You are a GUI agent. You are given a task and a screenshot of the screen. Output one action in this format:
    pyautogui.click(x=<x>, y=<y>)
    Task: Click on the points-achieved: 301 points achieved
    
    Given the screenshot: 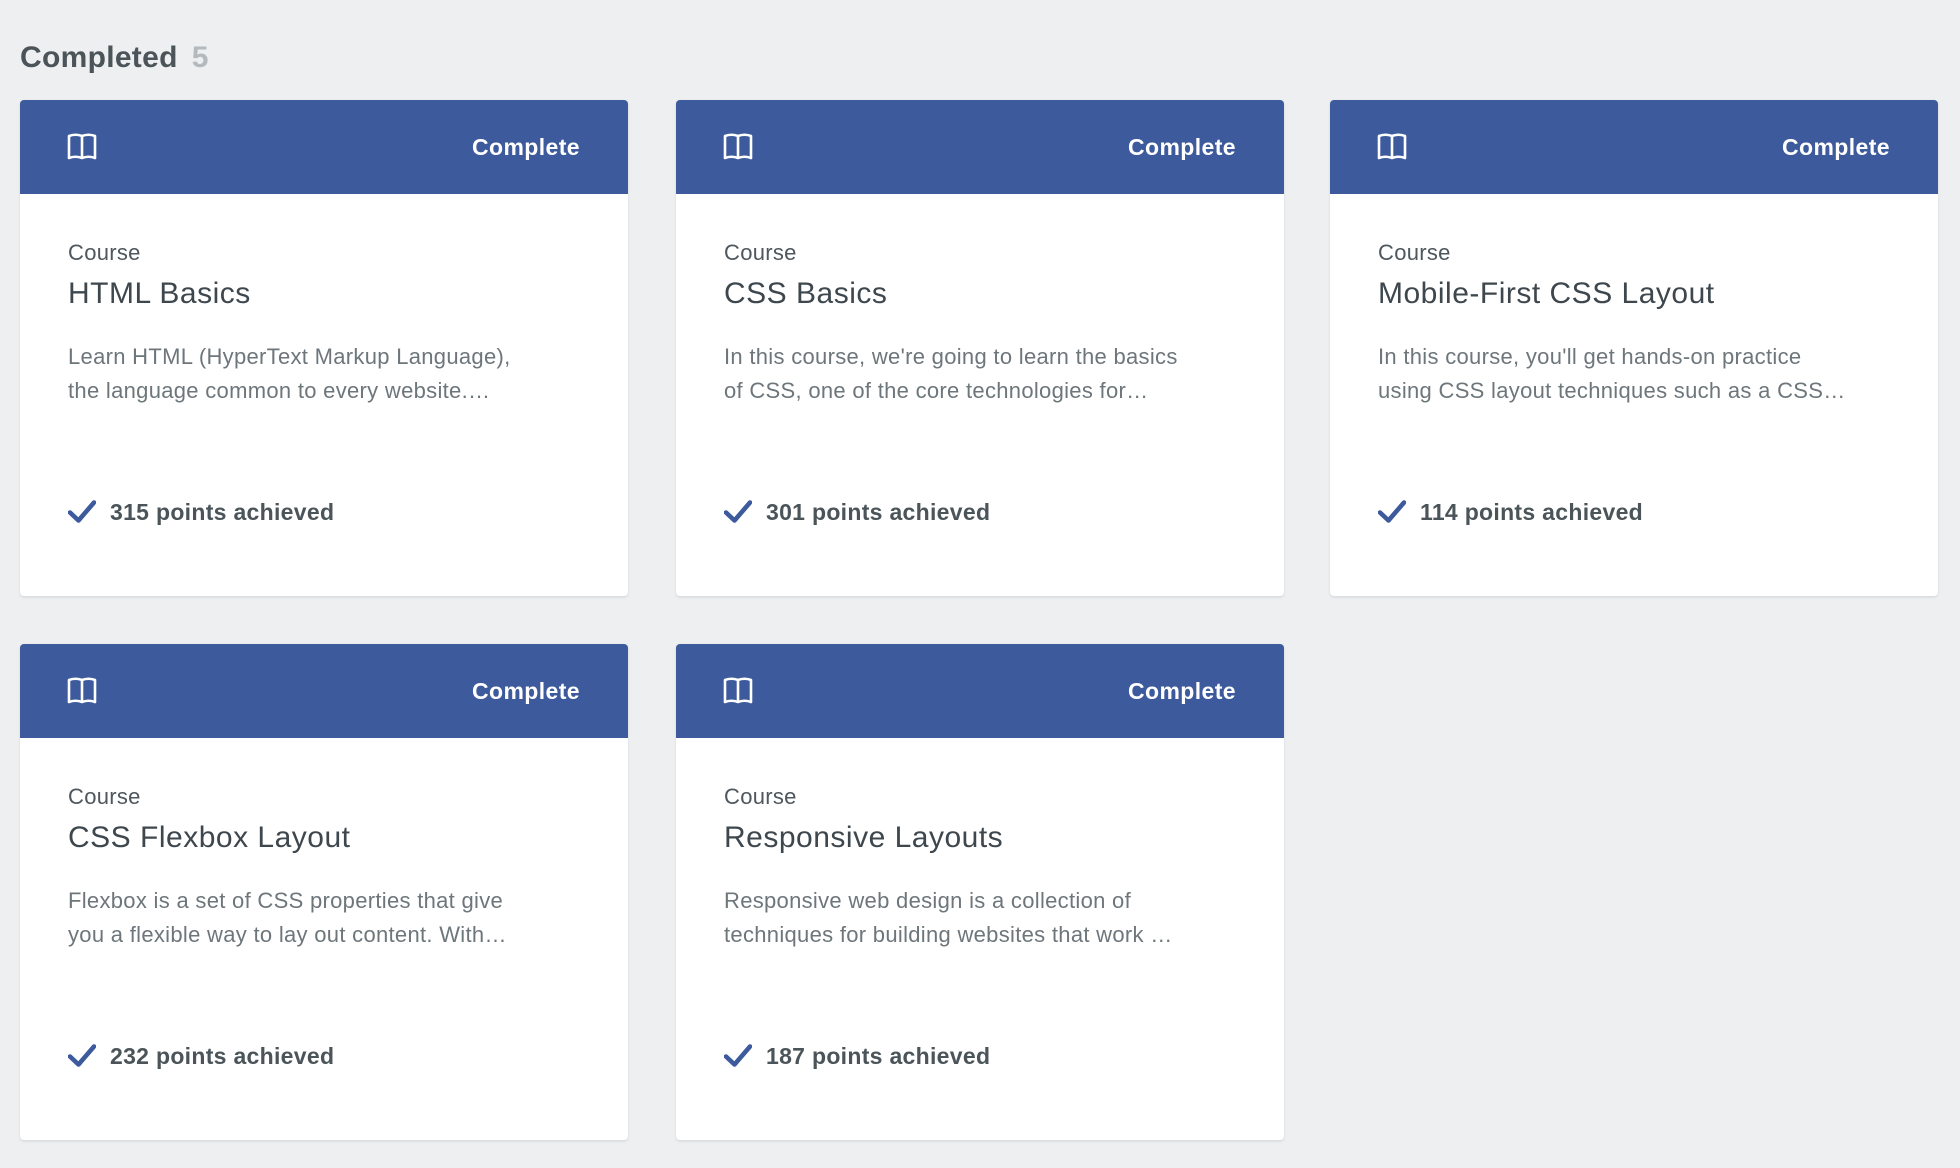 What is the action you would take?
    pyautogui.click(x=878, y=512)
    